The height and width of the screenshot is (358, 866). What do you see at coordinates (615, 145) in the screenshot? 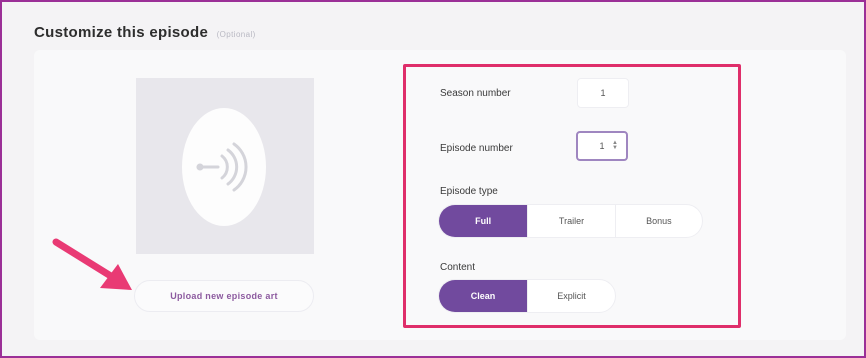
I see `stepper-arrows-icon: ▲ ▼` at bounding box center [615, 145].